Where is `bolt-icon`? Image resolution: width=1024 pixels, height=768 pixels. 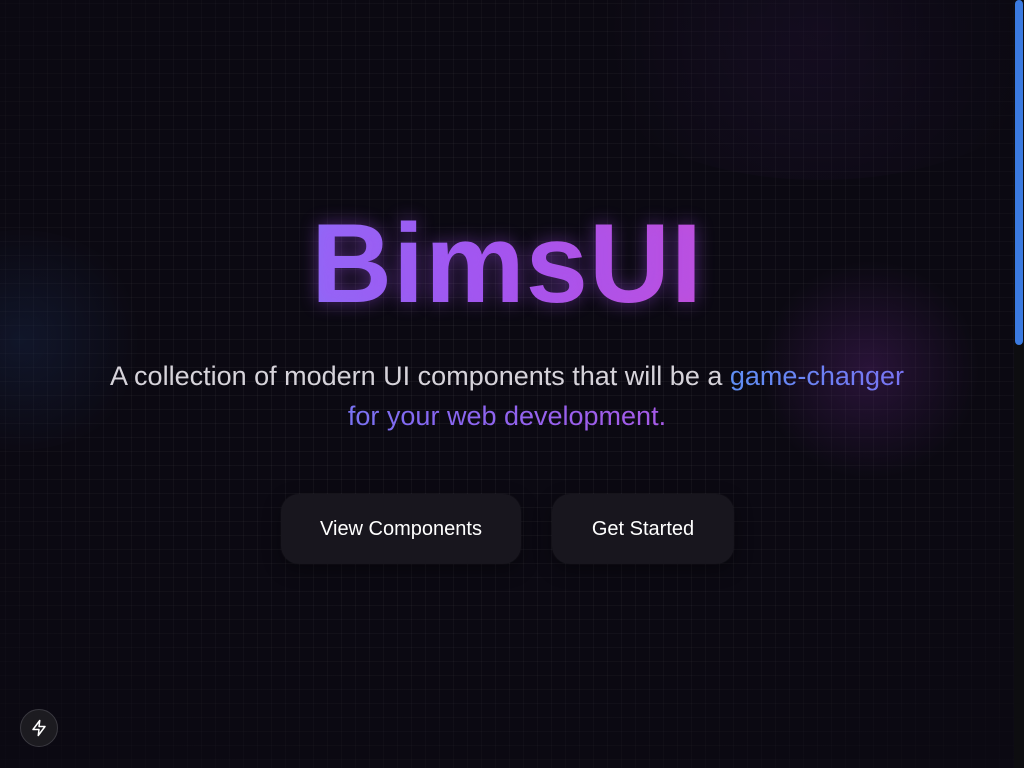
bolt-icon is located at coordinates (39, 728).